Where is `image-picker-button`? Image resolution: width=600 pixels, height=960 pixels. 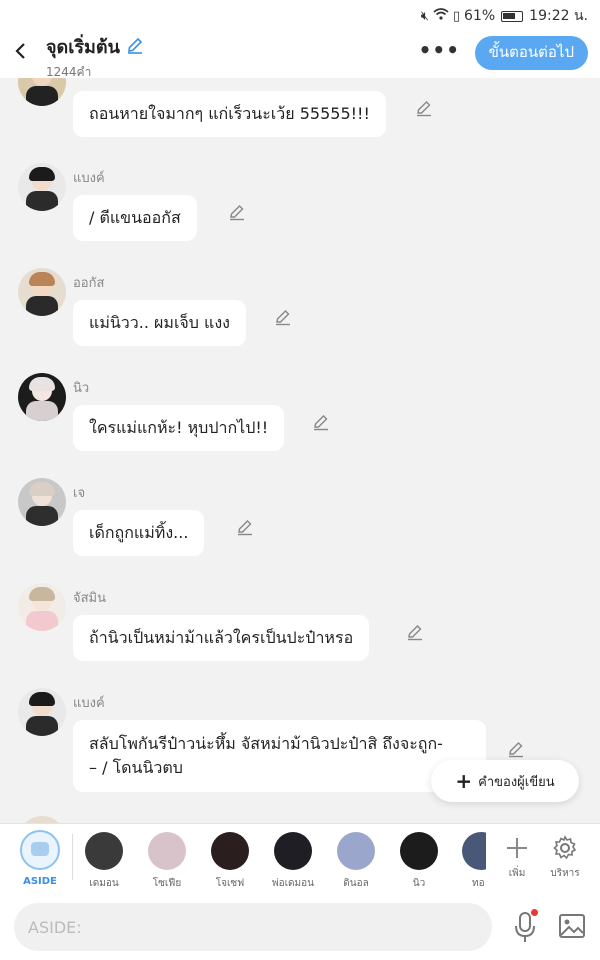 image-picker-button is located at coordinates (572, 926).